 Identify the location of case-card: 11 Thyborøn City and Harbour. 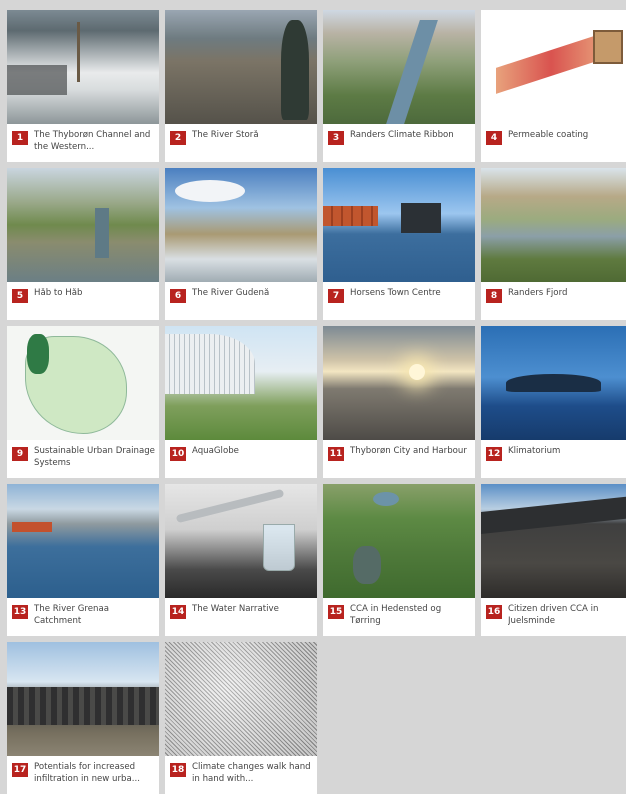
(399, 402).